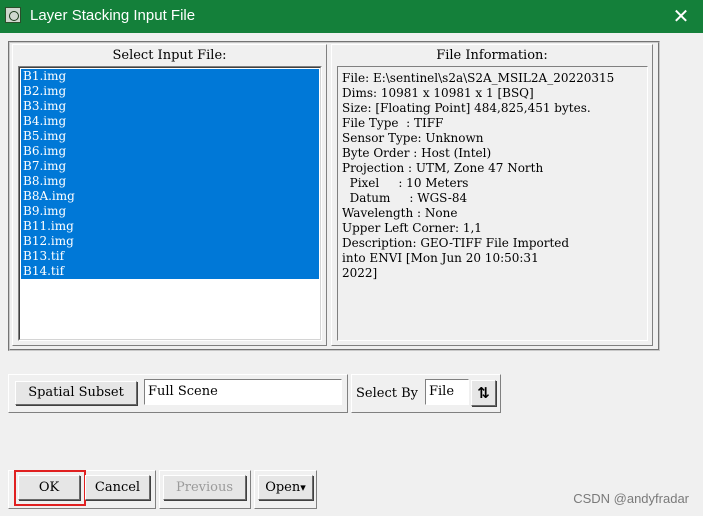 The image size is (703, 516). I want to click on watermark: CSDN @andyfradar, so click(631, 498).